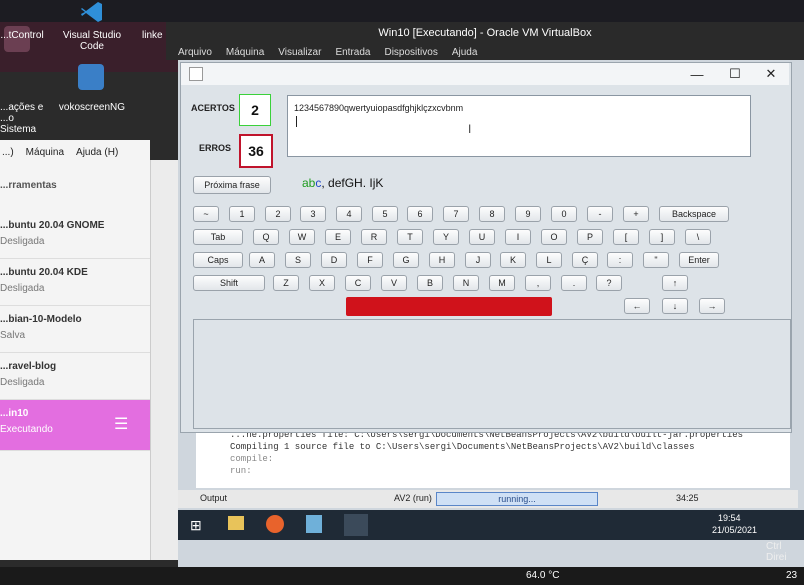 The width and height of the screenshot is (804, 585). What do you see at coordinates (45, 152) in the screenshot?
I see `manager-menu-item: Máquina` at bounding box center [45, 152].